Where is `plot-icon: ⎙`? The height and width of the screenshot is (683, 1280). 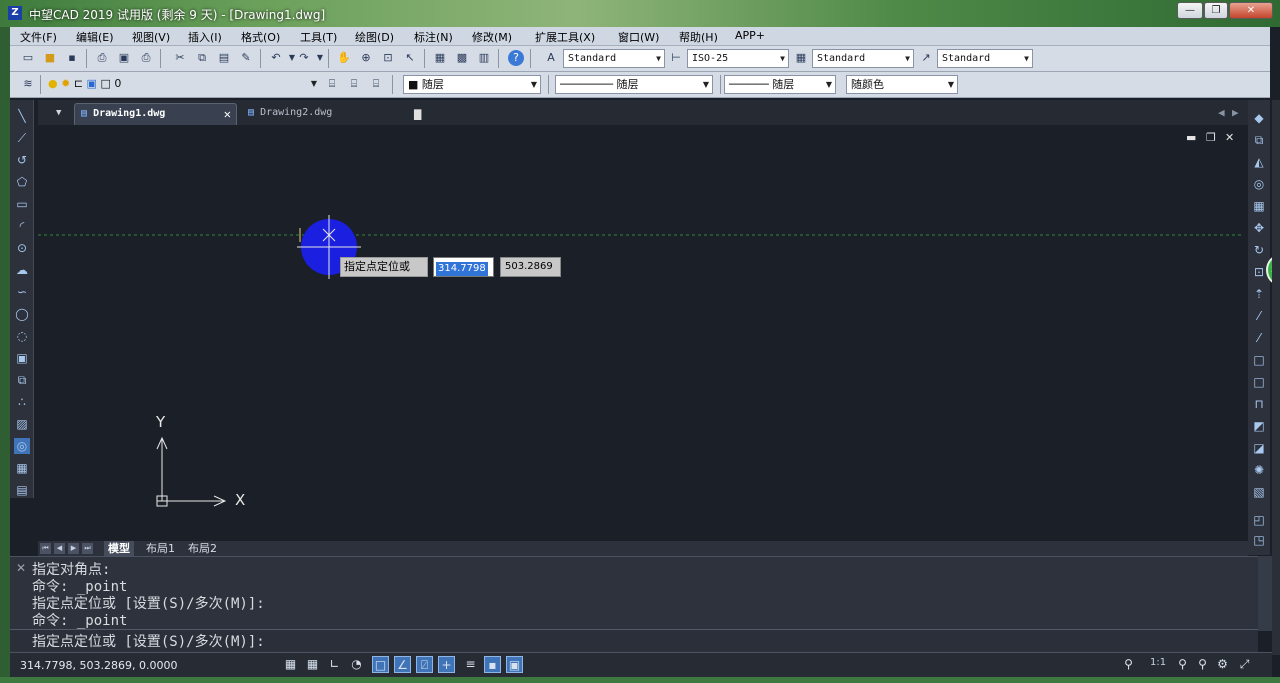
plot-icon: ⎙ is located at coordinates (146, 58).